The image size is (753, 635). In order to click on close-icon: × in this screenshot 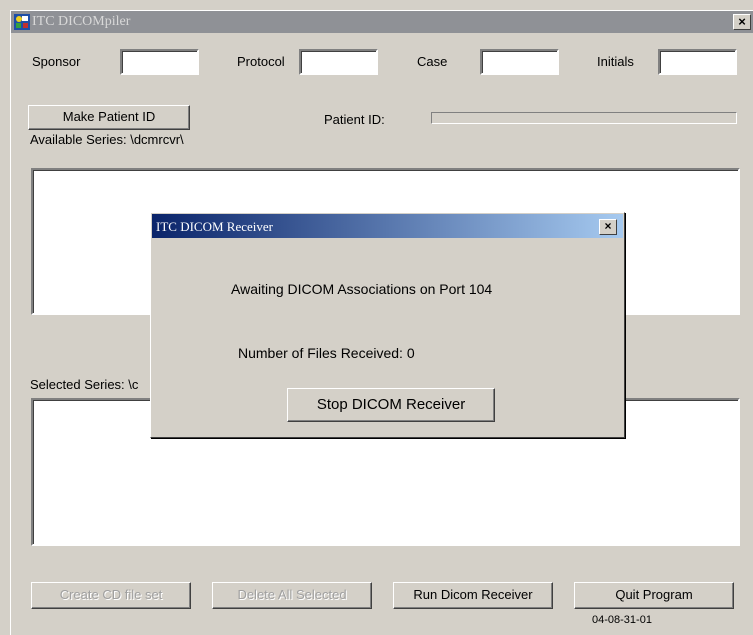, I will do `click(742, 22)`.